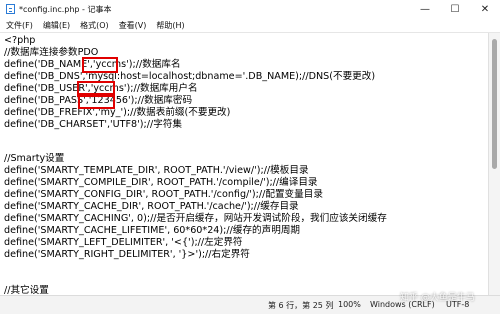 This screenshot has width=500, height=314. I want to click on menu-help: 帮助(H), so click(170, 25).